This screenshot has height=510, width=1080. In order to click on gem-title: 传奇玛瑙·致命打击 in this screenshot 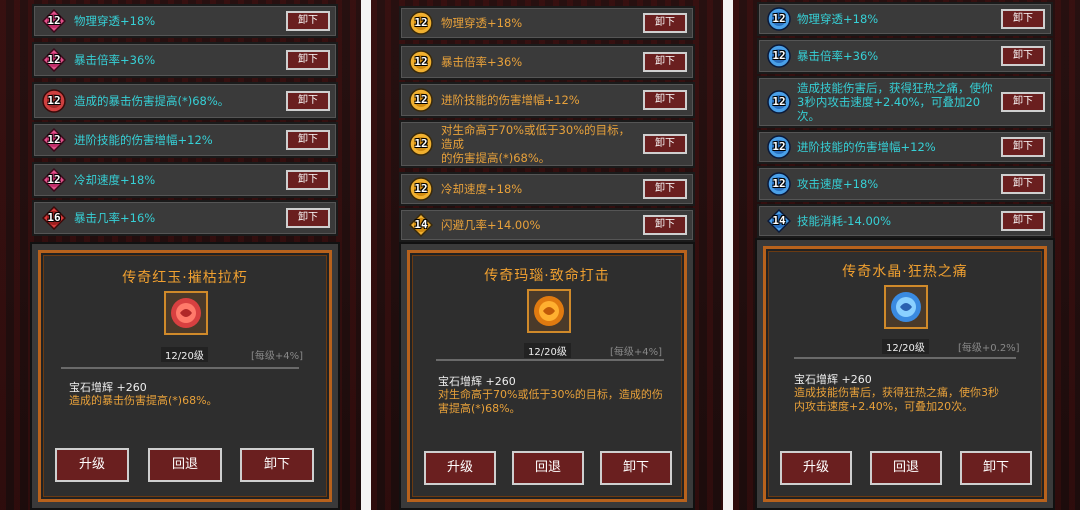, I will do `click(547, 276)`.